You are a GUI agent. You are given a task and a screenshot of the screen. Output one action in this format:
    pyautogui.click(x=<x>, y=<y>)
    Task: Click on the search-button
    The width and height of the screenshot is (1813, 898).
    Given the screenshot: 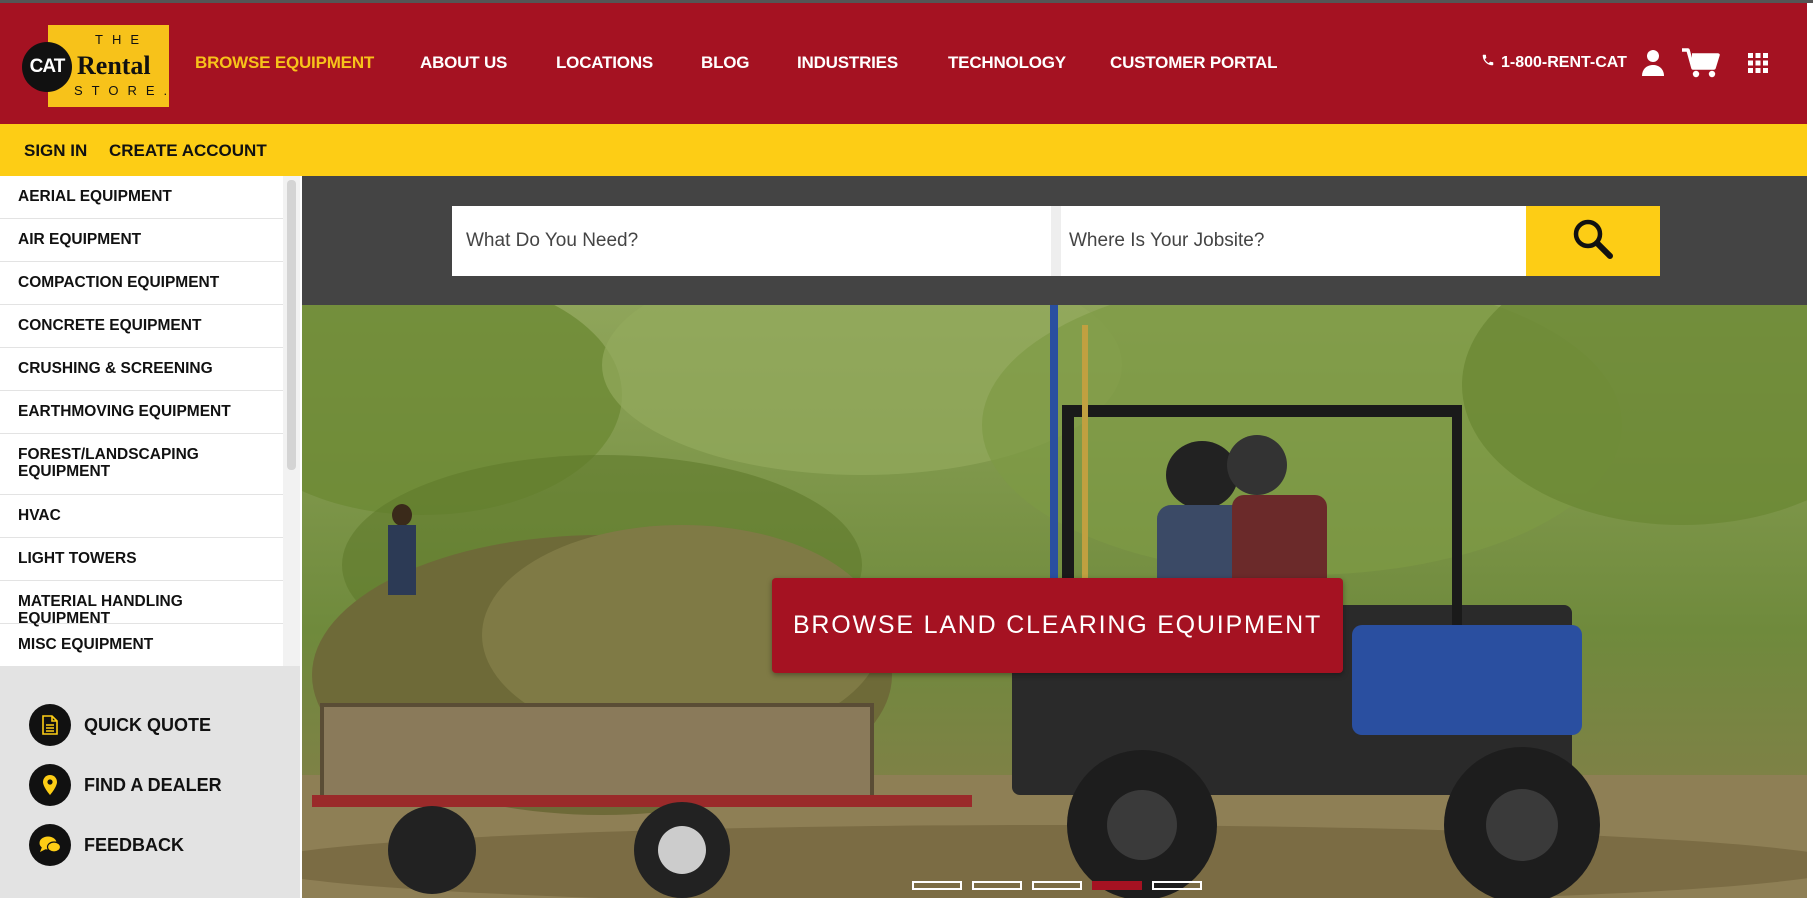 What is the action you would take?
    pyautogui.click(x=1593, y=241)
    